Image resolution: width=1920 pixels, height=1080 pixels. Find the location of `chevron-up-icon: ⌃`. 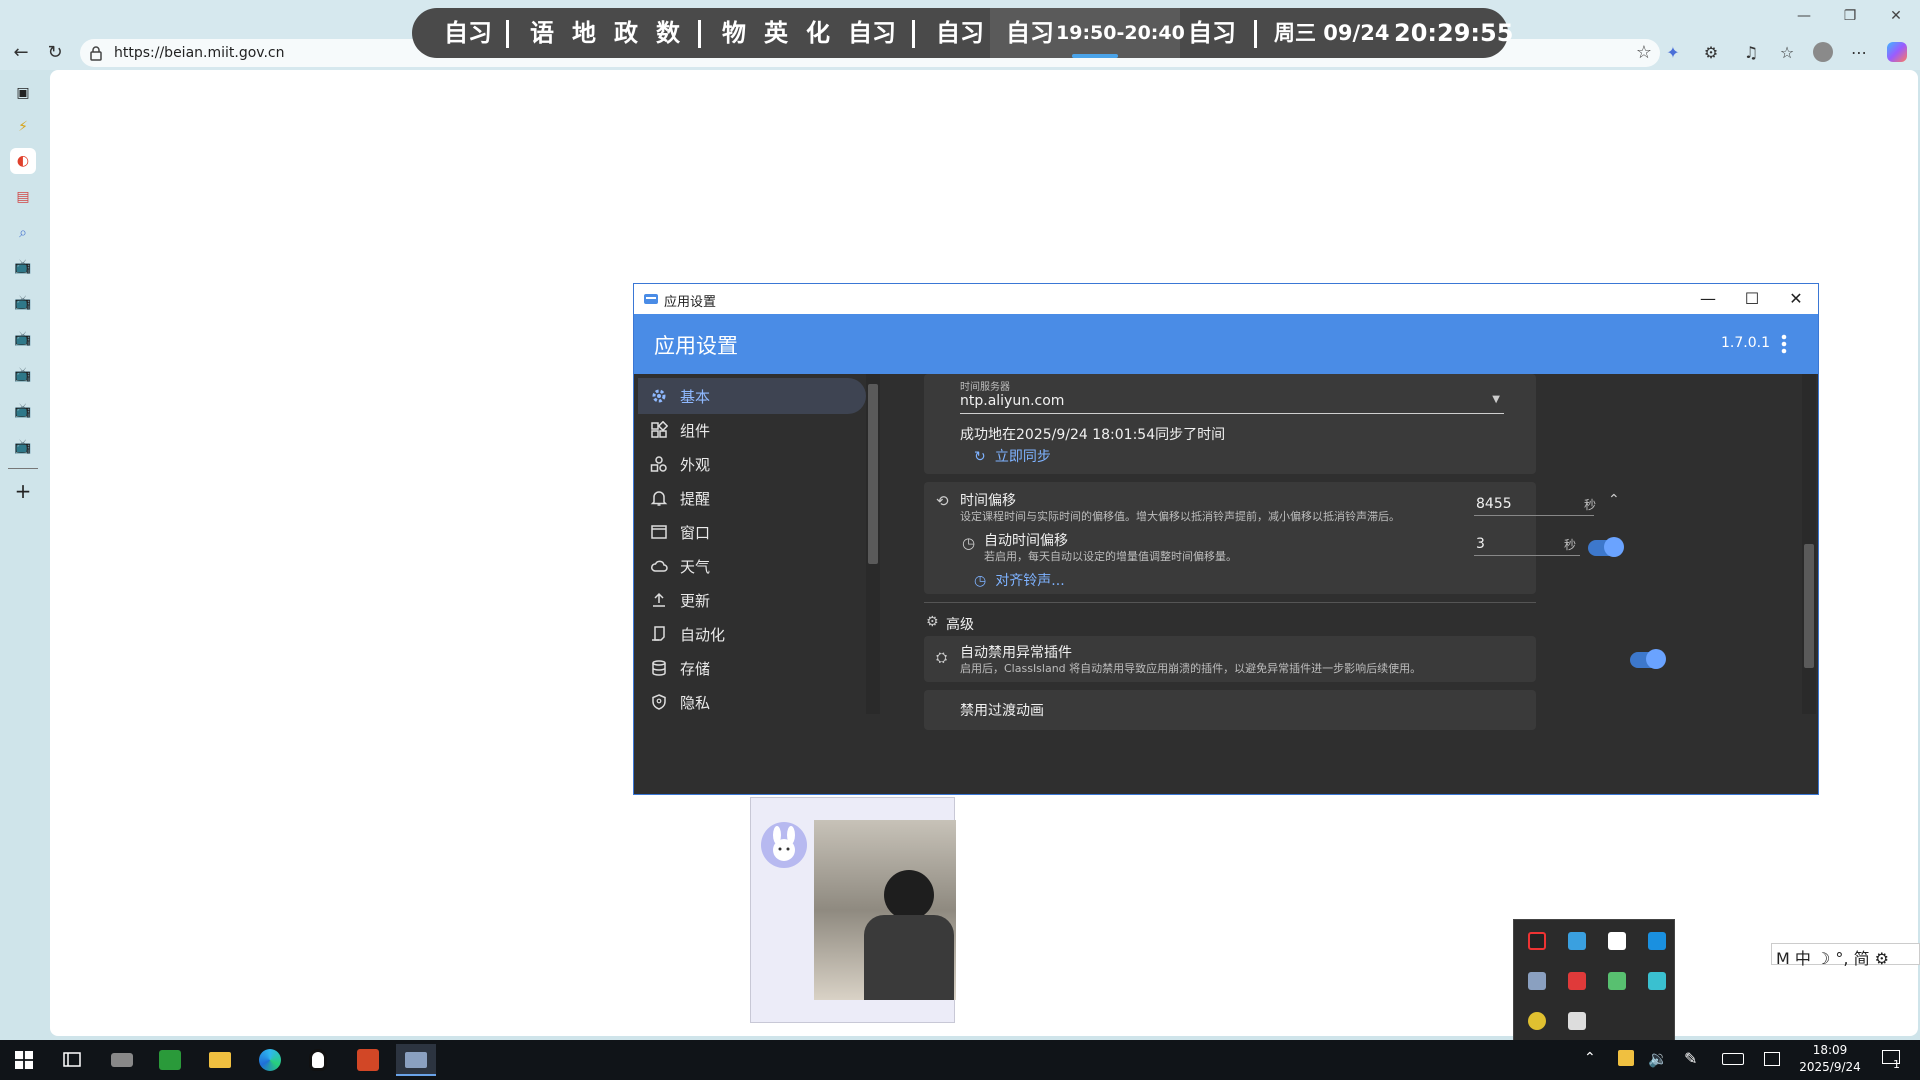

chevron-up-icon: ⌃ is located at coordinates (1614, 500).